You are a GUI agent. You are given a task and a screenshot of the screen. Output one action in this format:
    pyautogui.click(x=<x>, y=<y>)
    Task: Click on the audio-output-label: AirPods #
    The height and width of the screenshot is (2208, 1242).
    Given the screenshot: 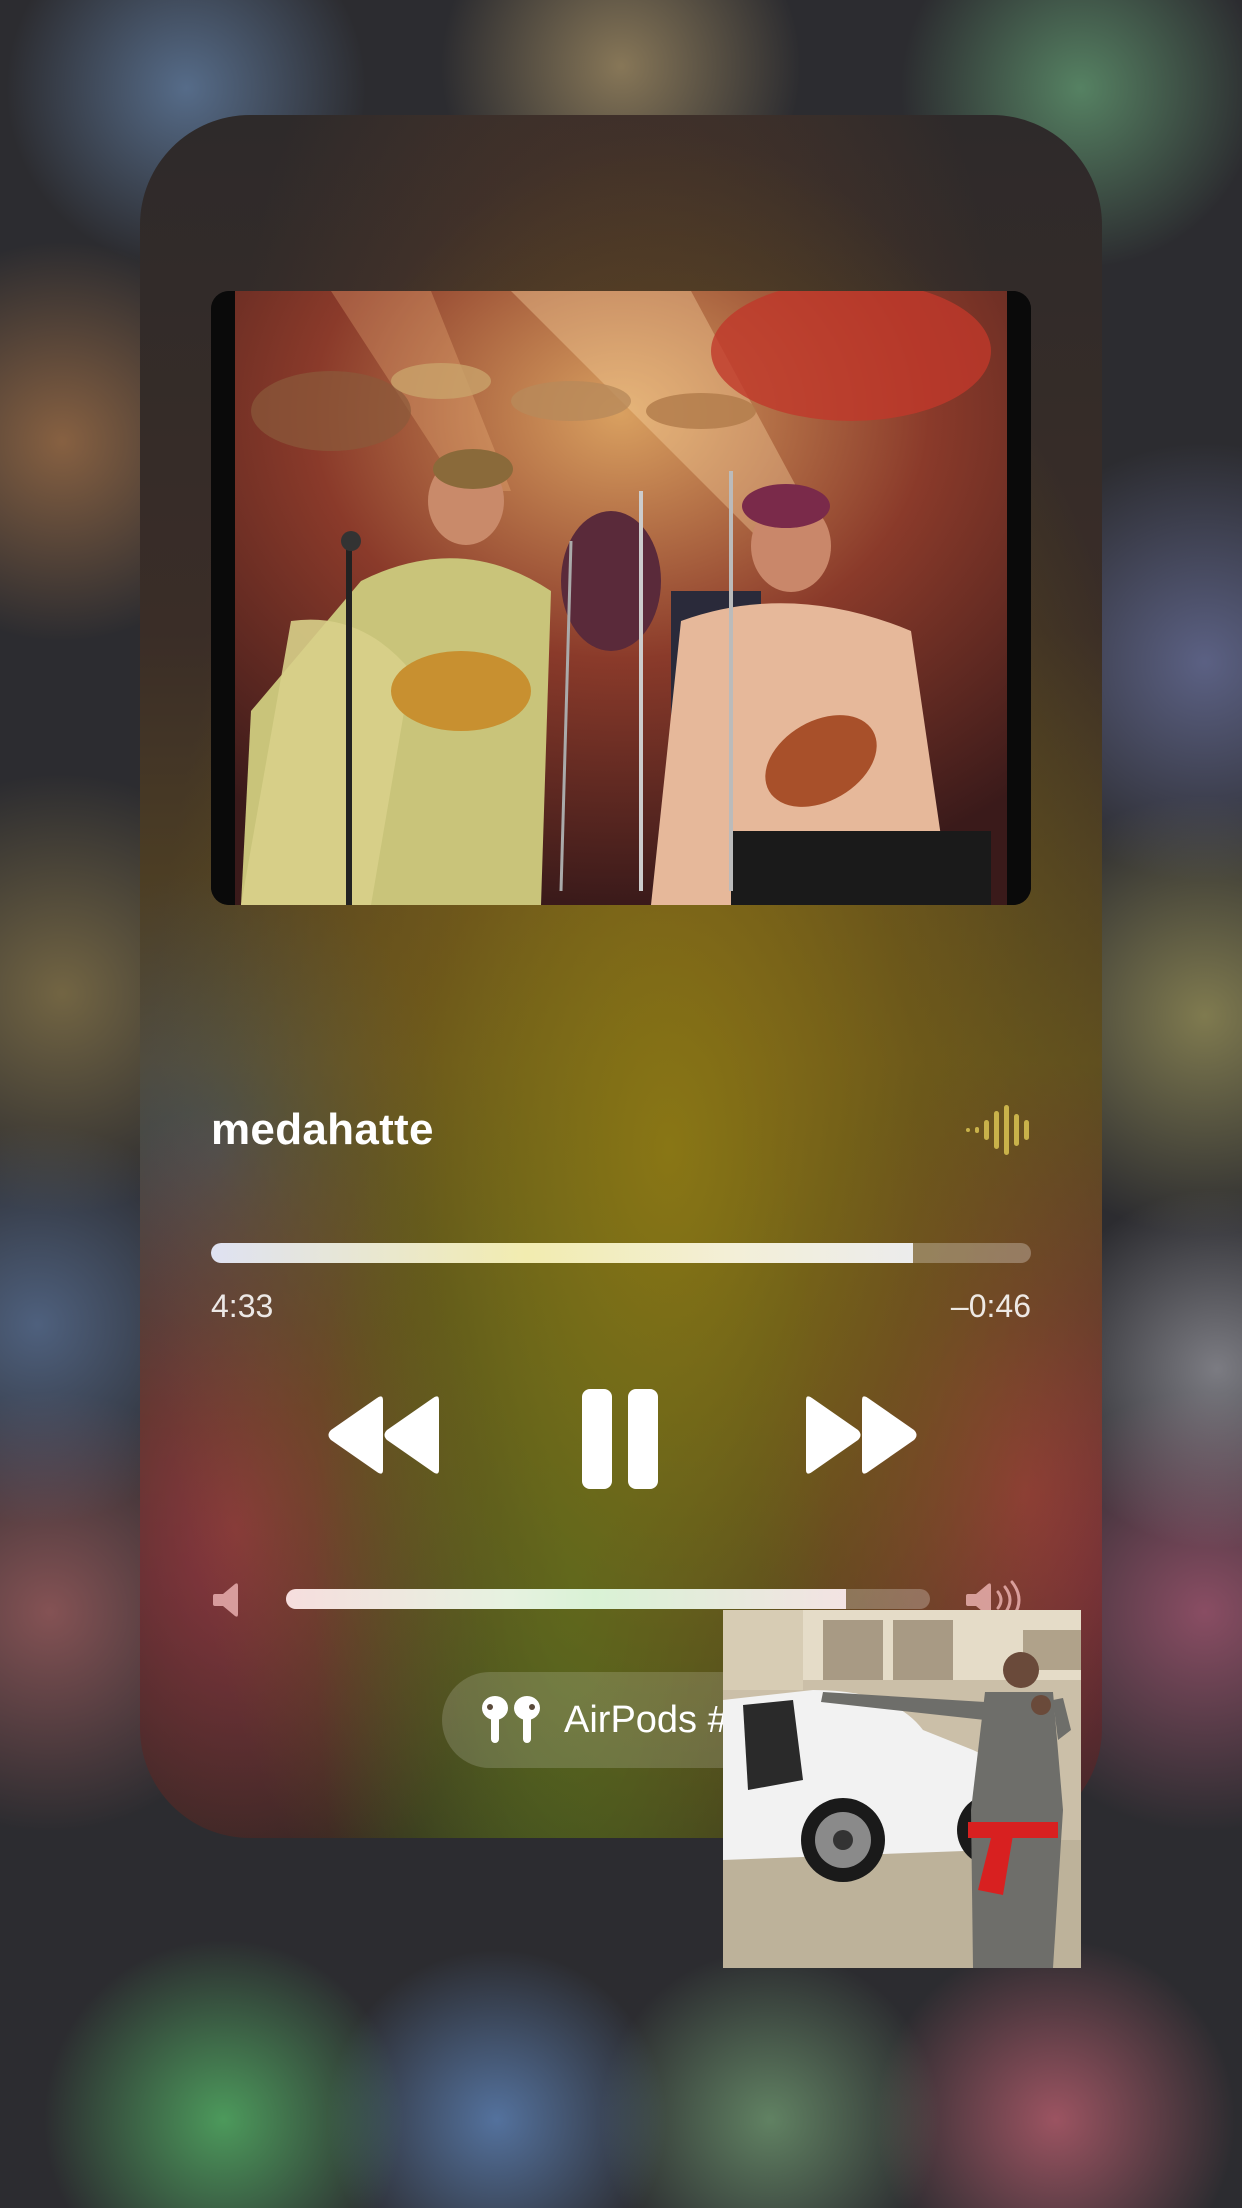 What is the action you would take?
    pyautogui.click(x=646, y=1719)
    